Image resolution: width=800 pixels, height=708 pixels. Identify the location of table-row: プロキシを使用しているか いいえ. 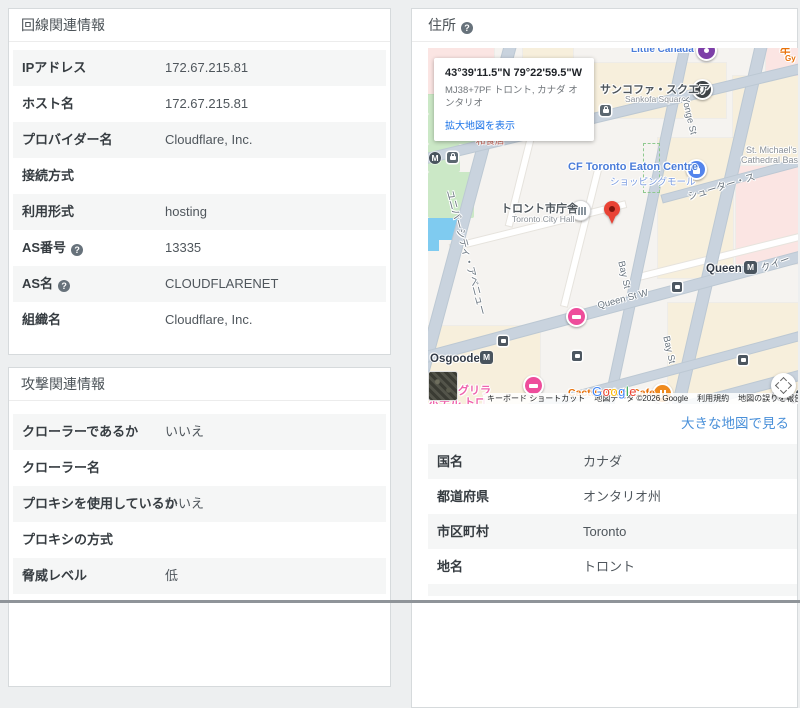
(199, 504).